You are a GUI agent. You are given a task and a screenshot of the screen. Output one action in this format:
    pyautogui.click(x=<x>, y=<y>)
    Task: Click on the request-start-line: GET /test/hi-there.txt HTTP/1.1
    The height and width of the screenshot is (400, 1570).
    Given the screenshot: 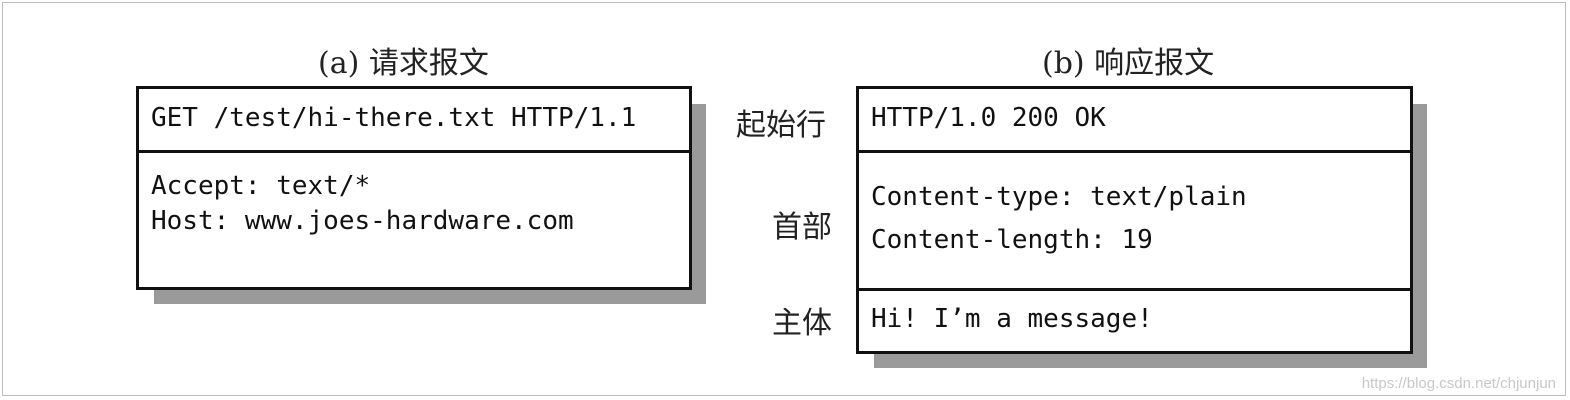 What is the action you would take?
    pyautogui.click(x=394, y=118)
    